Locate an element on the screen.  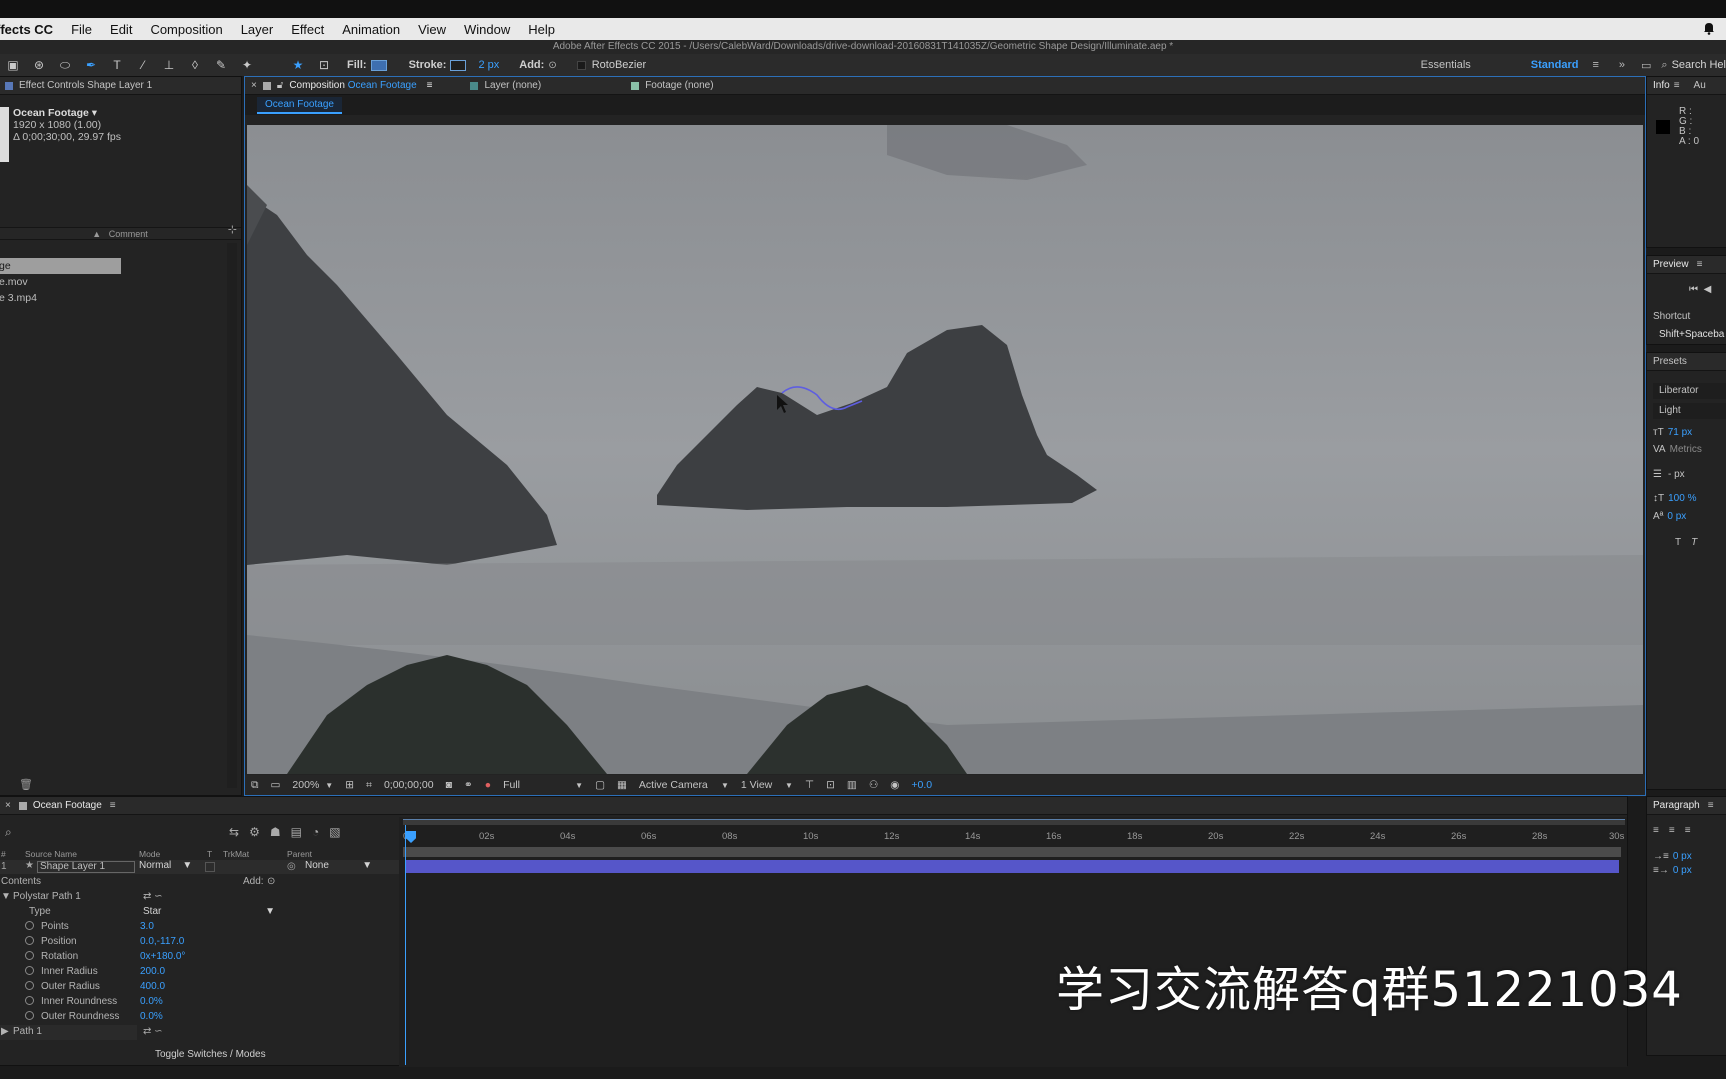
roto-brush-tool-icon: ✎ is located at coordinates (221, 65).